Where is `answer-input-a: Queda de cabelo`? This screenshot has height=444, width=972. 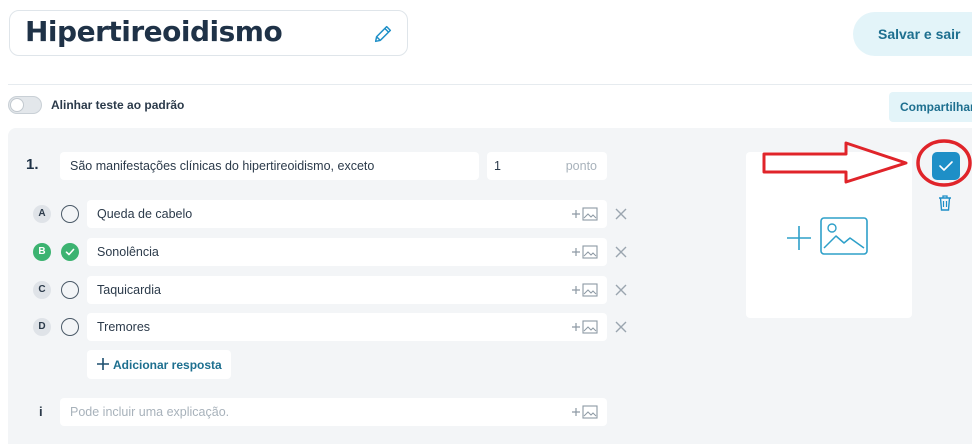
answer-input-a: Queda de cabelo is located at coordinates (347, 214).